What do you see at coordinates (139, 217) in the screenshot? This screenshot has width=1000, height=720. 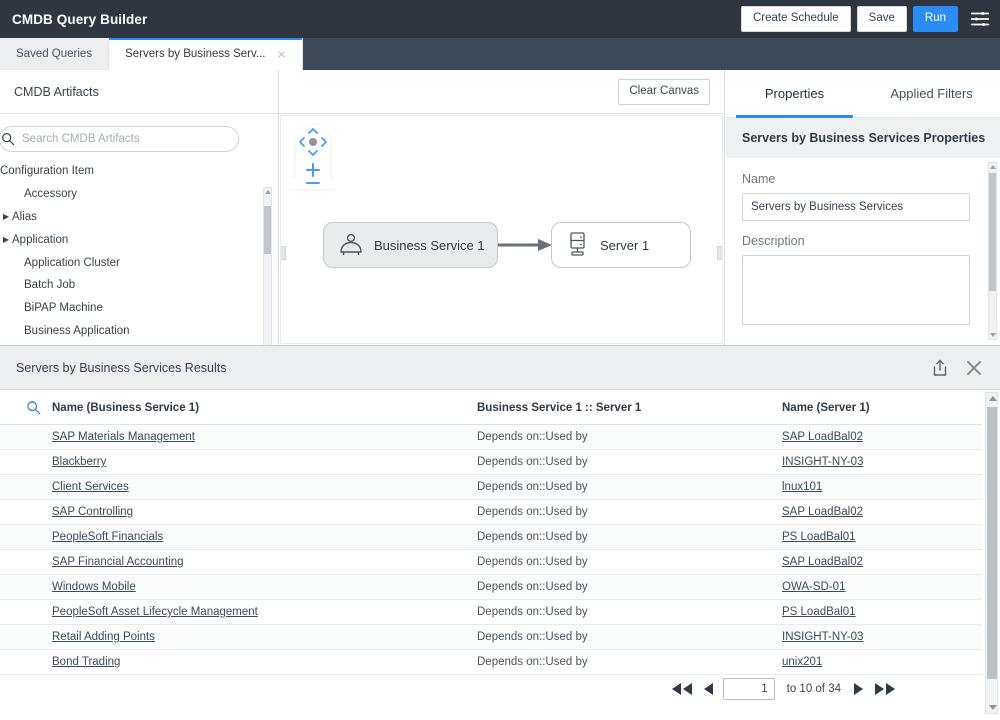 I see `tree-item-alias: ▶ Alias` at bounding box center [139, 217].